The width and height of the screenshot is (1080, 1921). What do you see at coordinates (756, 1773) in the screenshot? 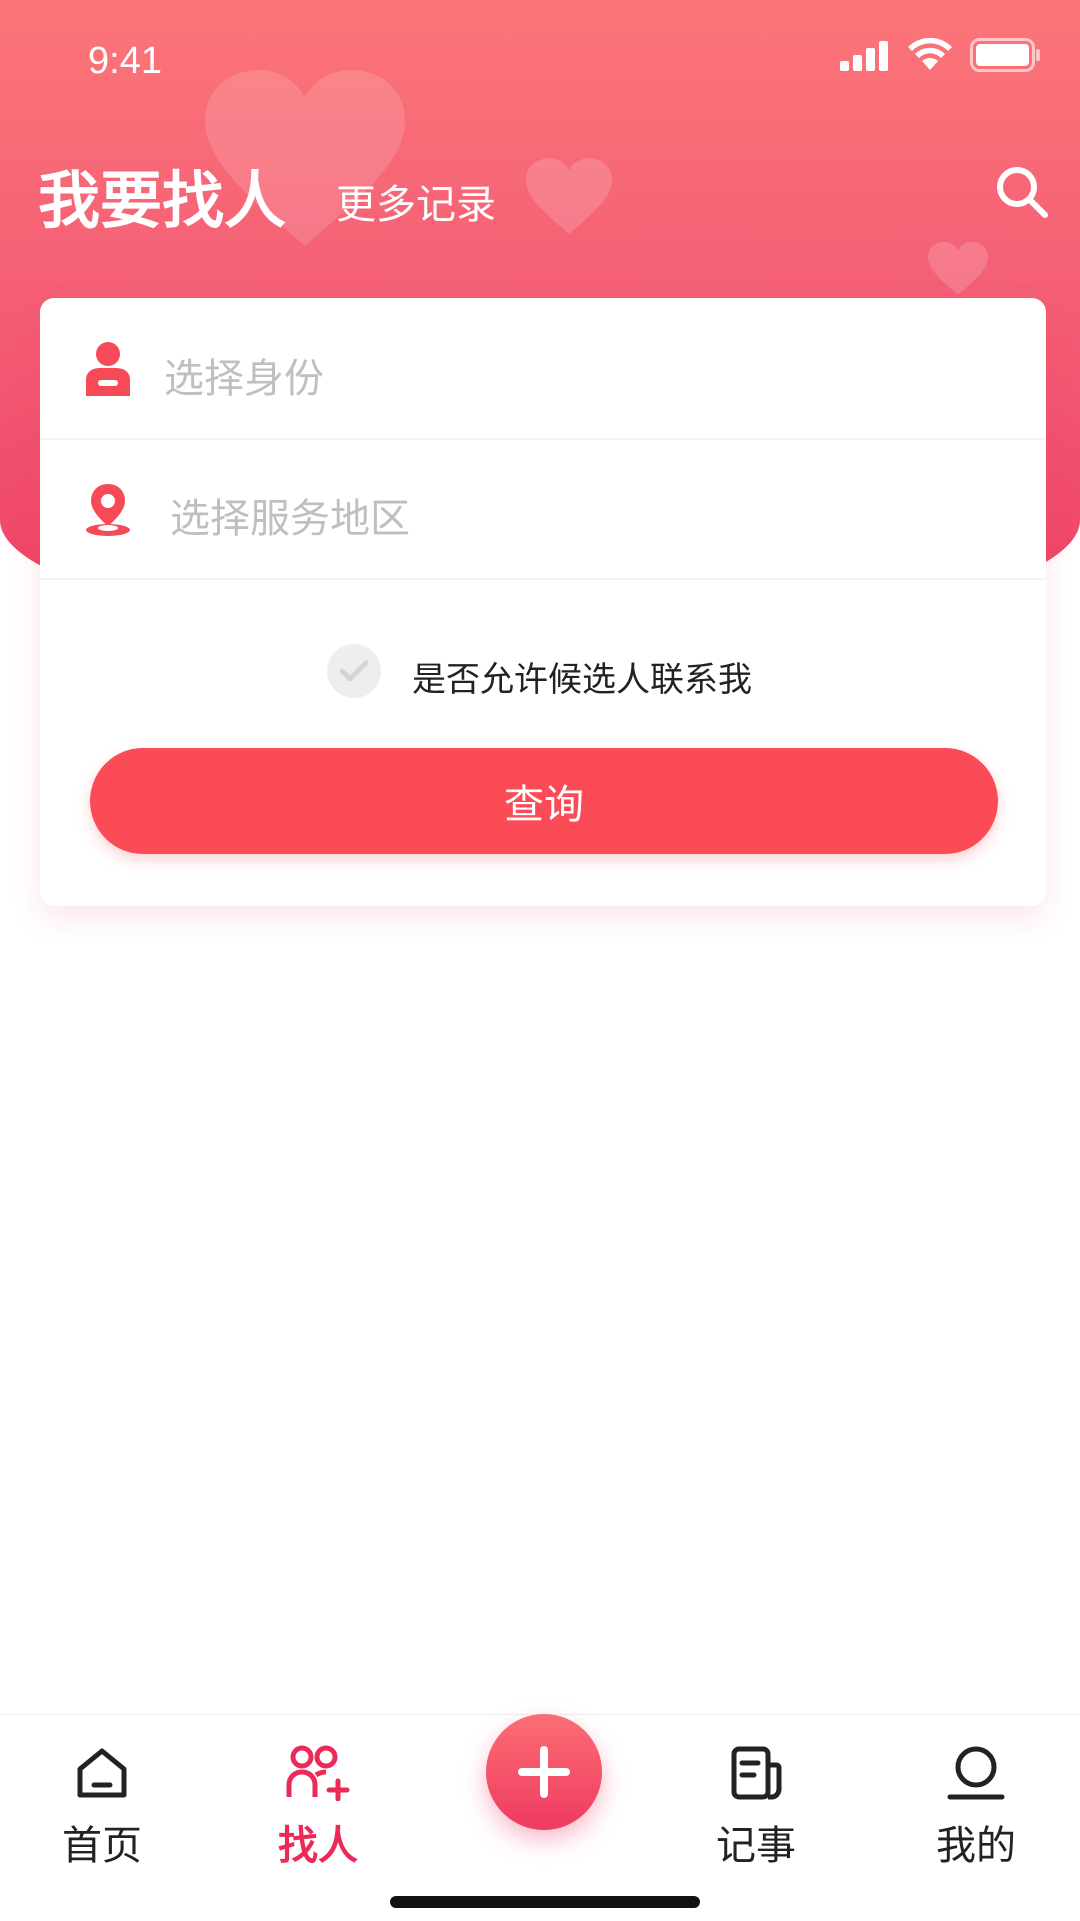
I see `notes-icon` at bounding box center [756, 1773].